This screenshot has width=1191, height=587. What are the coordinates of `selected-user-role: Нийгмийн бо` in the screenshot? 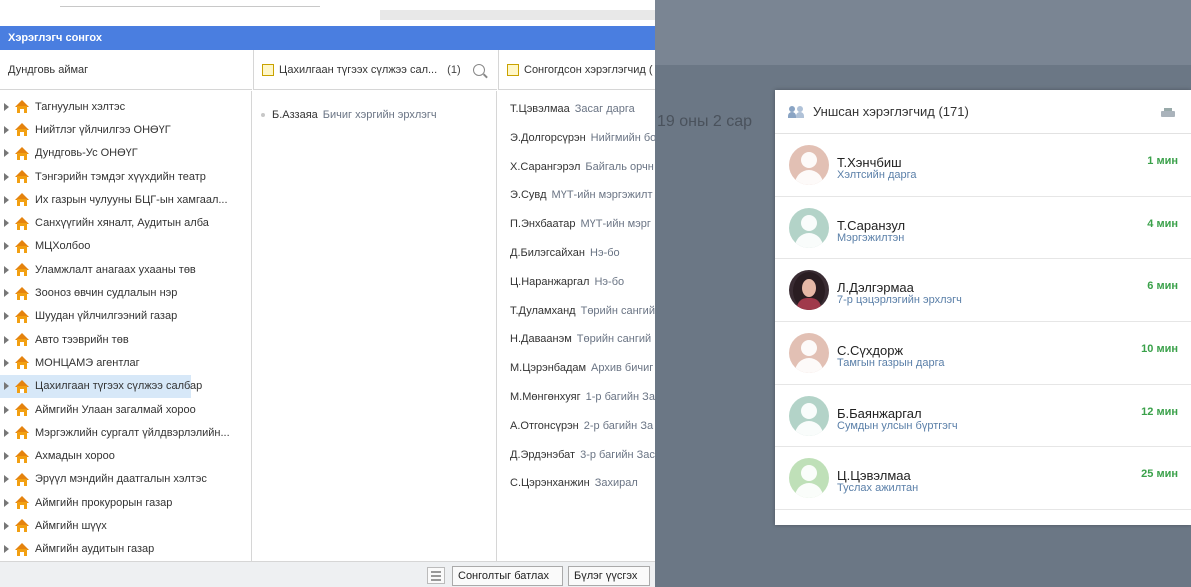 It's located at (622, 137).